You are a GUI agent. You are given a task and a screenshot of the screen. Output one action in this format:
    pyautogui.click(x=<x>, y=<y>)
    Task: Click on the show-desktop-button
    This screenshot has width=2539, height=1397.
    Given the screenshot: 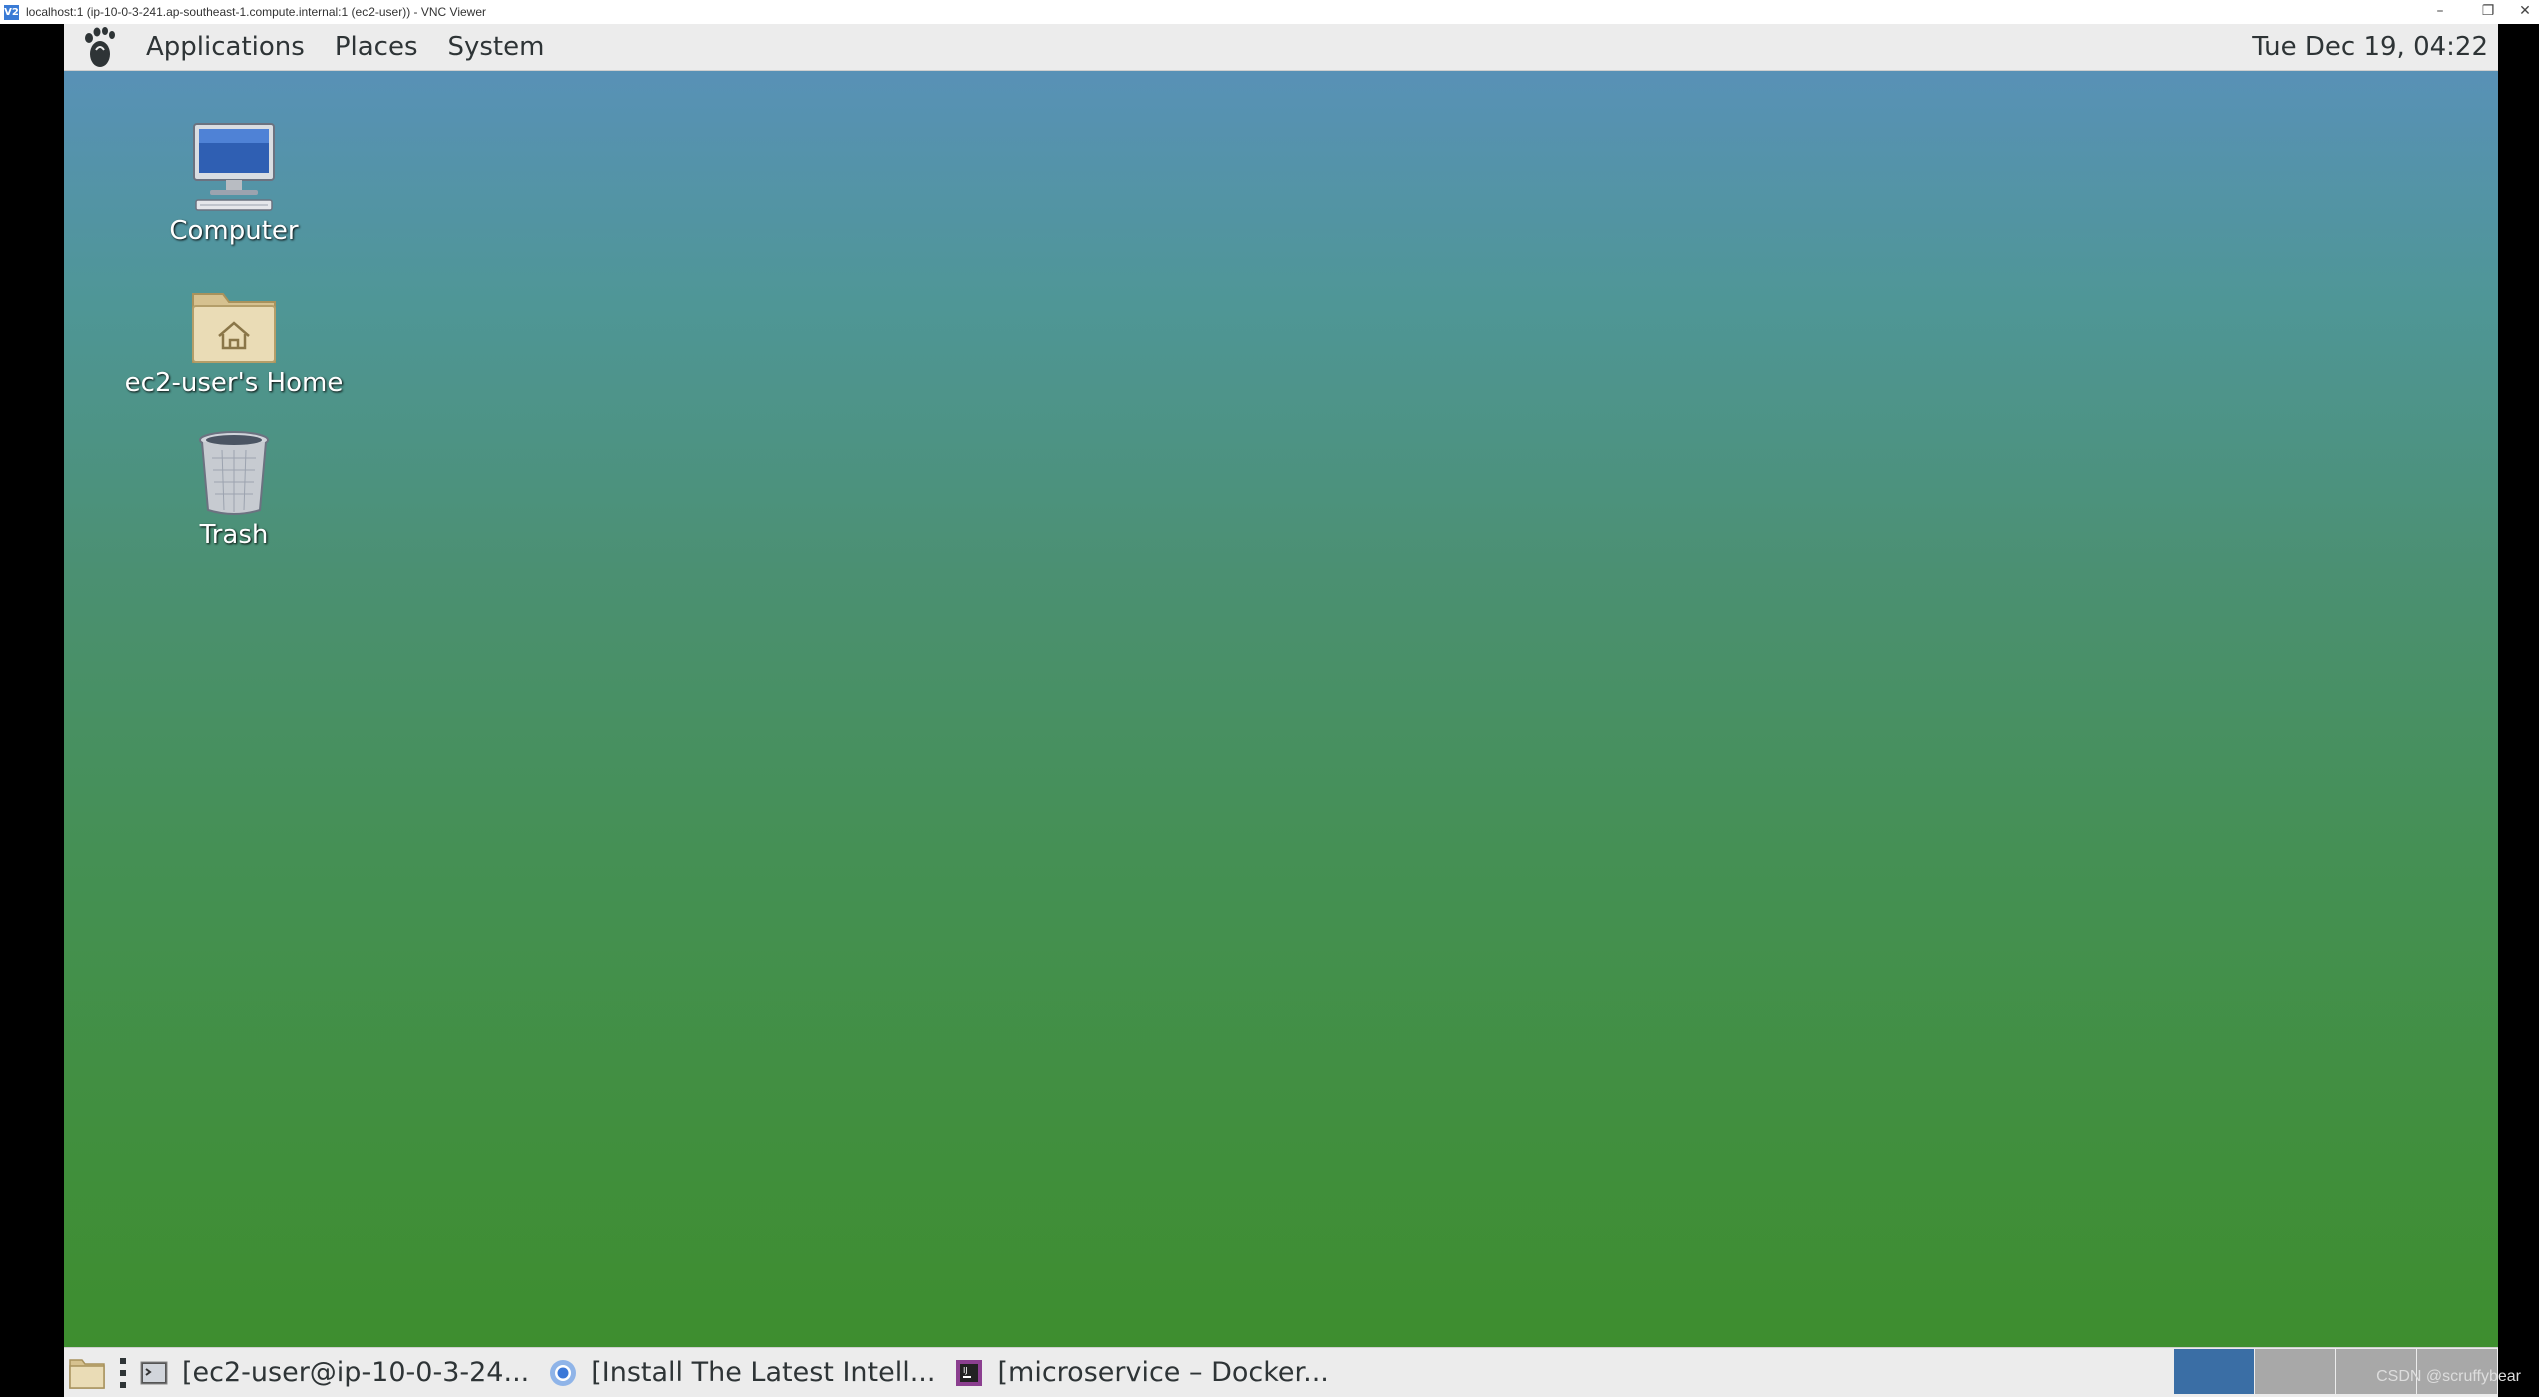 What is the action you would take?
    pyautogui.click(x=87, y=1373)
    